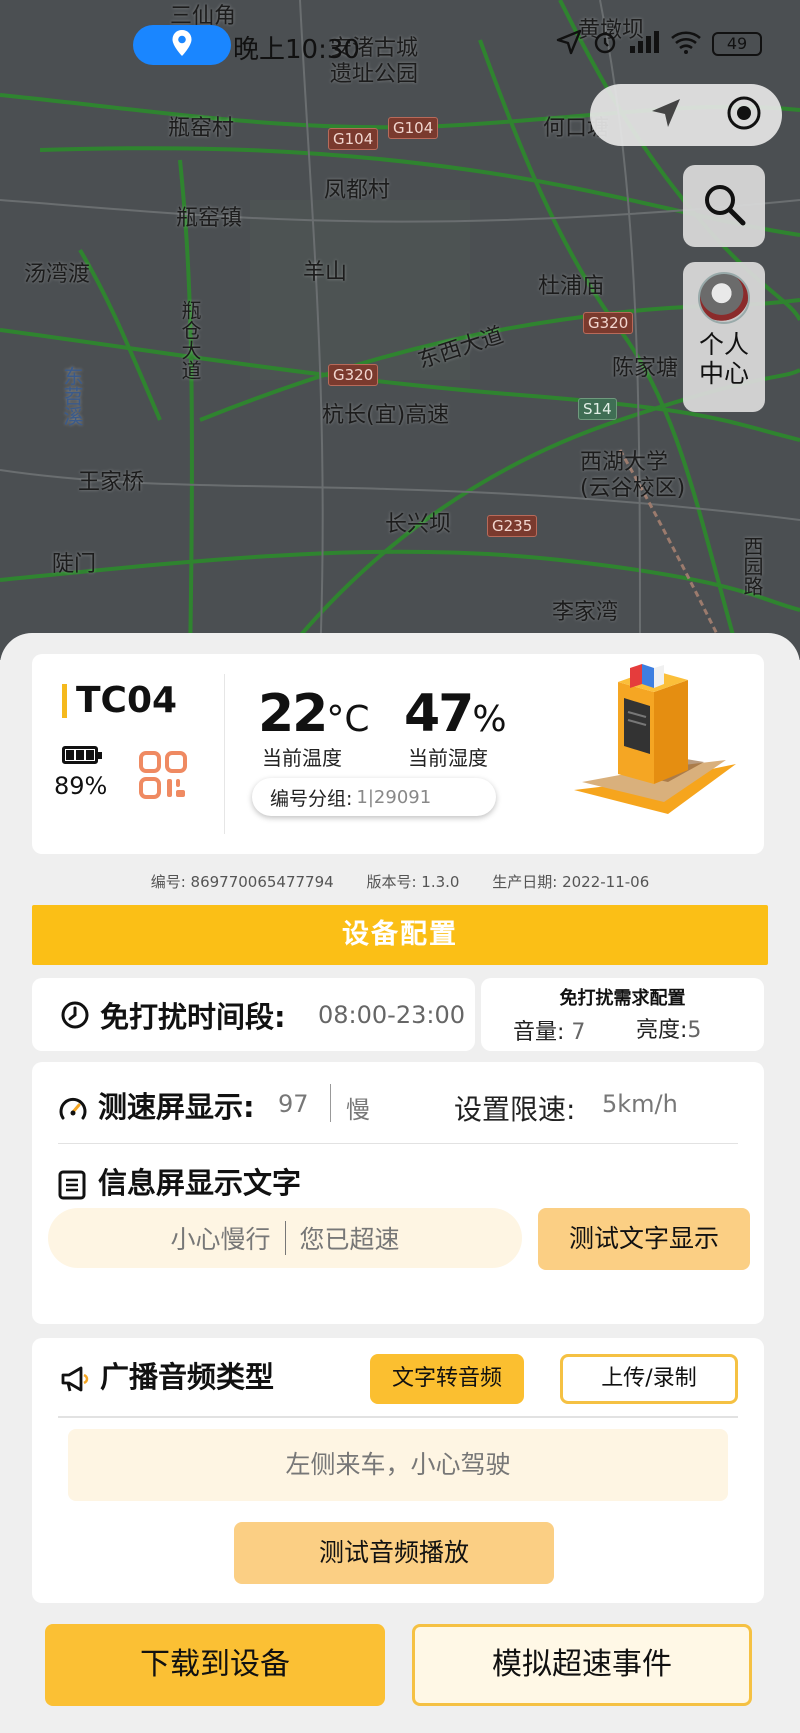  What do you see at coordinates (293, 714) in the screenshot?
I see `temperature-value: 22` at bounding box center [293, 714].